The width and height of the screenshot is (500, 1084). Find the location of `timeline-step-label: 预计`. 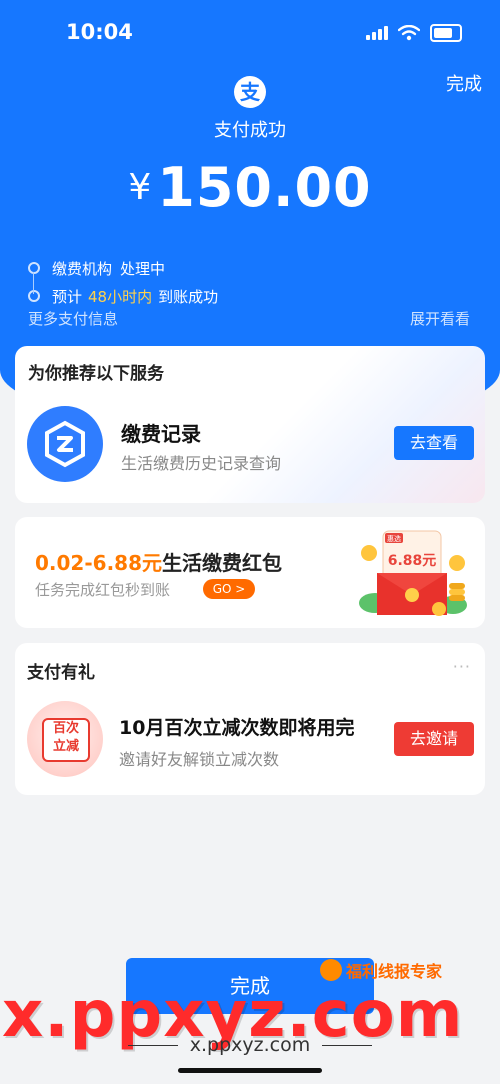

timeline-step-label: 预计 is located at coordinates (67, 296).